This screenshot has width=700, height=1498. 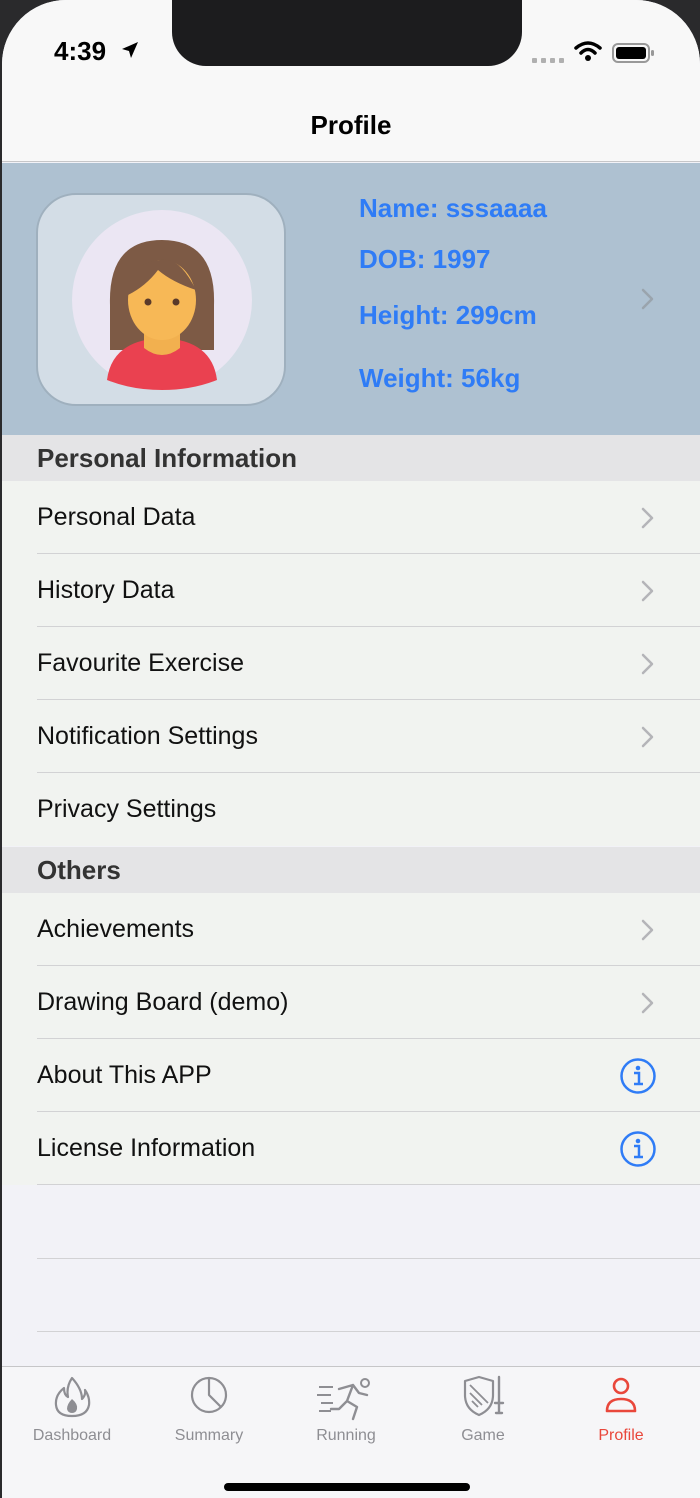 I want to click on list-item-label: Drawing Board (demo), so click(x=163, y=1002).